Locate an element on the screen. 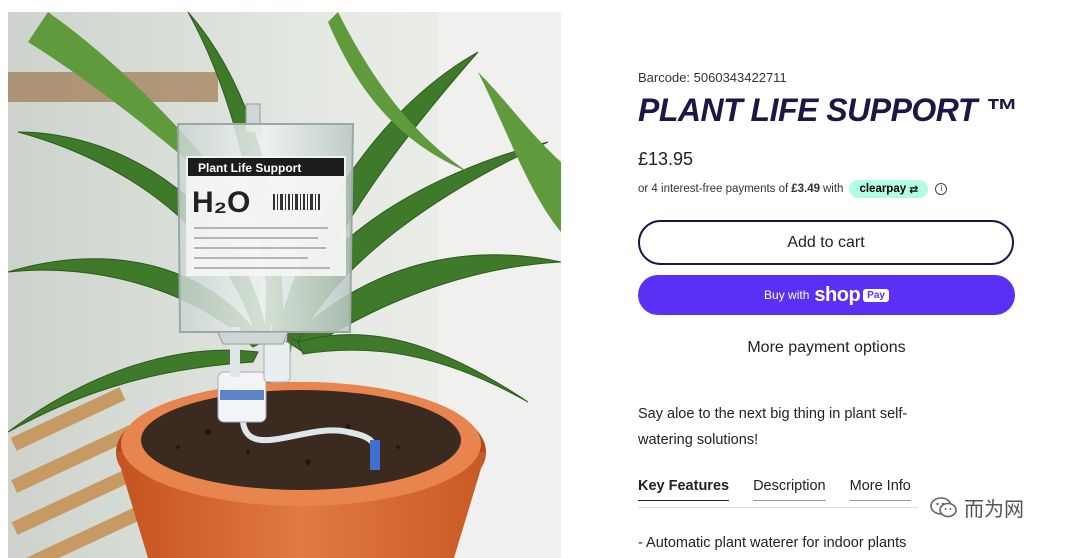  watermark: 而为网 is located at coordinates (977, 507).